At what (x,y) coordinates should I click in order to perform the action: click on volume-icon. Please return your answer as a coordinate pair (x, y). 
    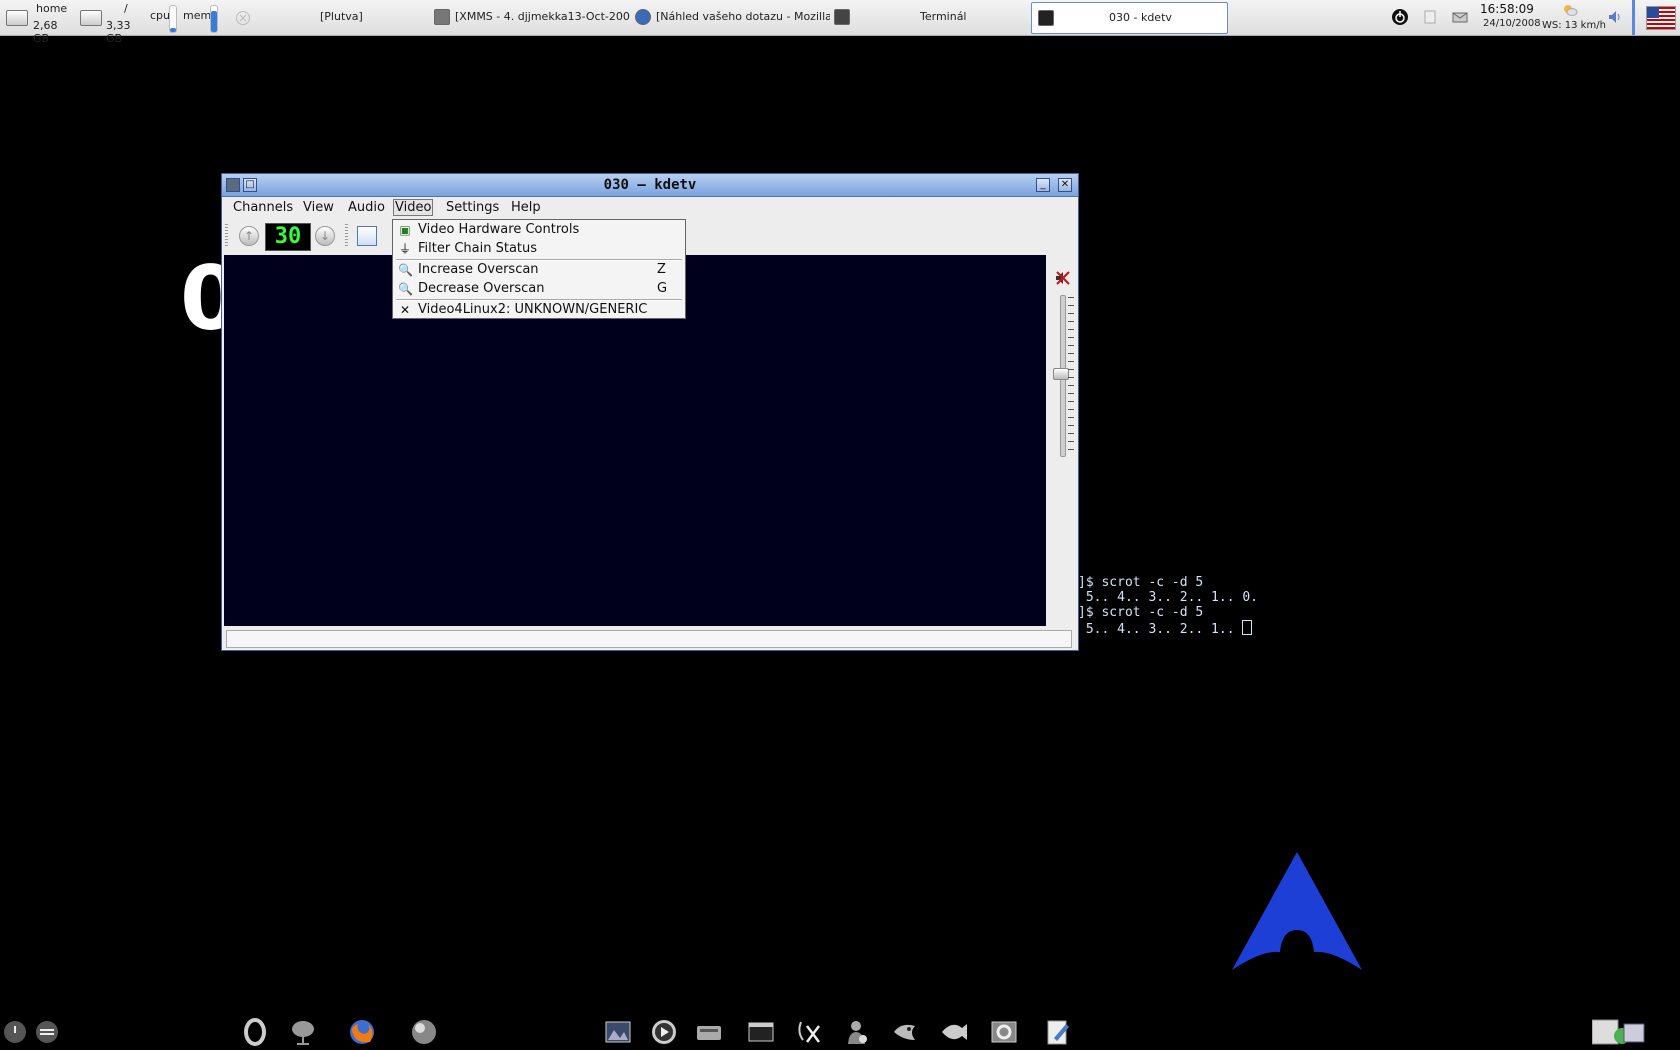
    Looking at the image, I should click on (1615, 17).